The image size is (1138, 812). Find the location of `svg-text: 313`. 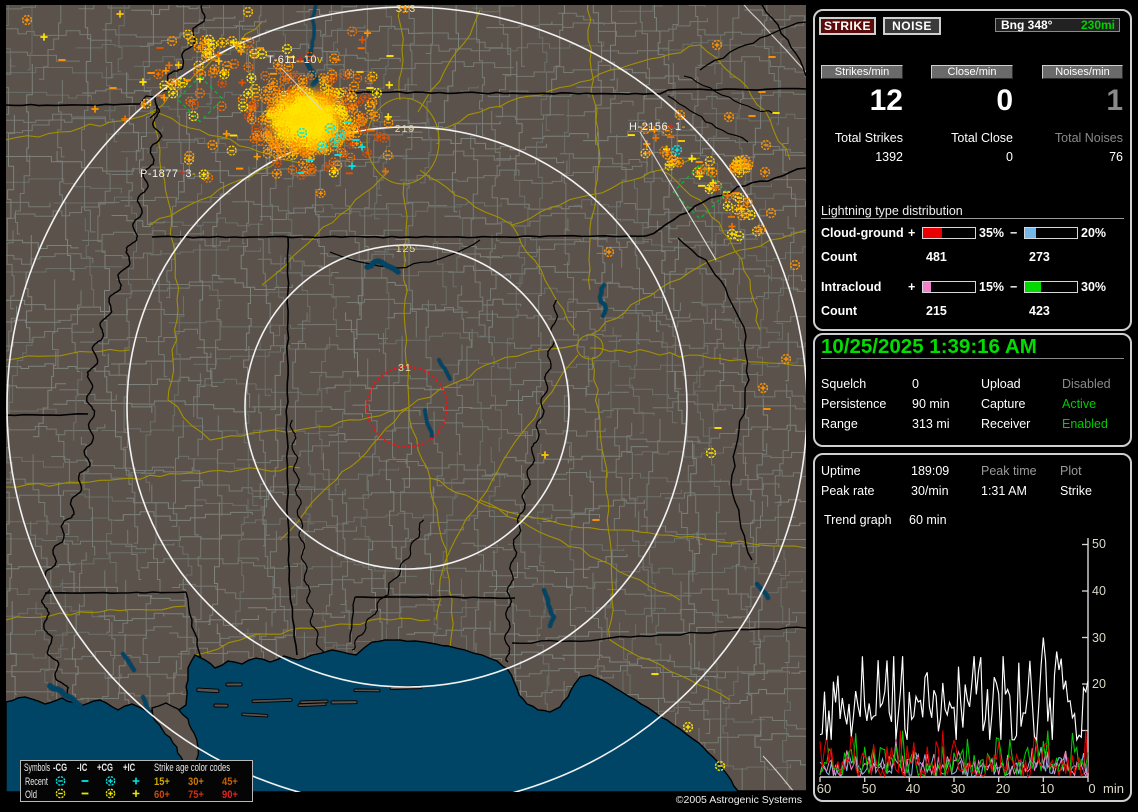

svg-text: 313 is located at coordinates (406, 10).